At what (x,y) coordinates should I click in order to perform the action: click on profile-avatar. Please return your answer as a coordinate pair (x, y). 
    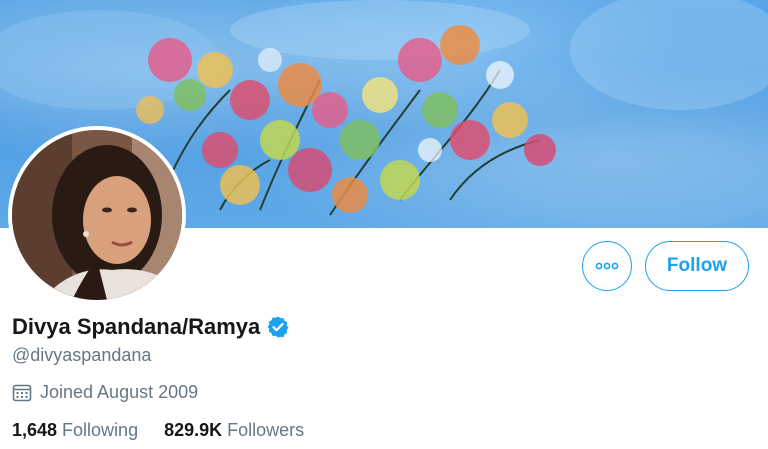
    Looking at the image, I should click on (97, 215).